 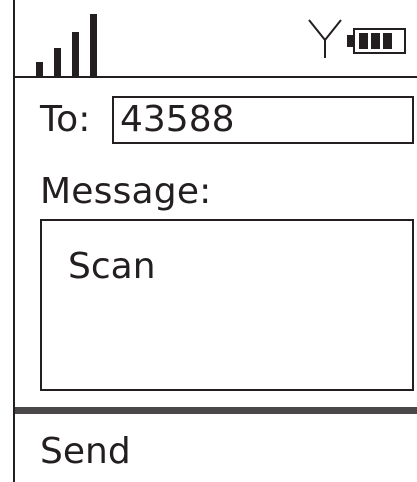 I want to click on message-text: Scan, so click(x=112, y=266).